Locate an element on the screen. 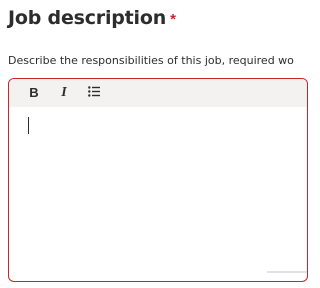  field-title: Job description is located at coordinates (87, 18).